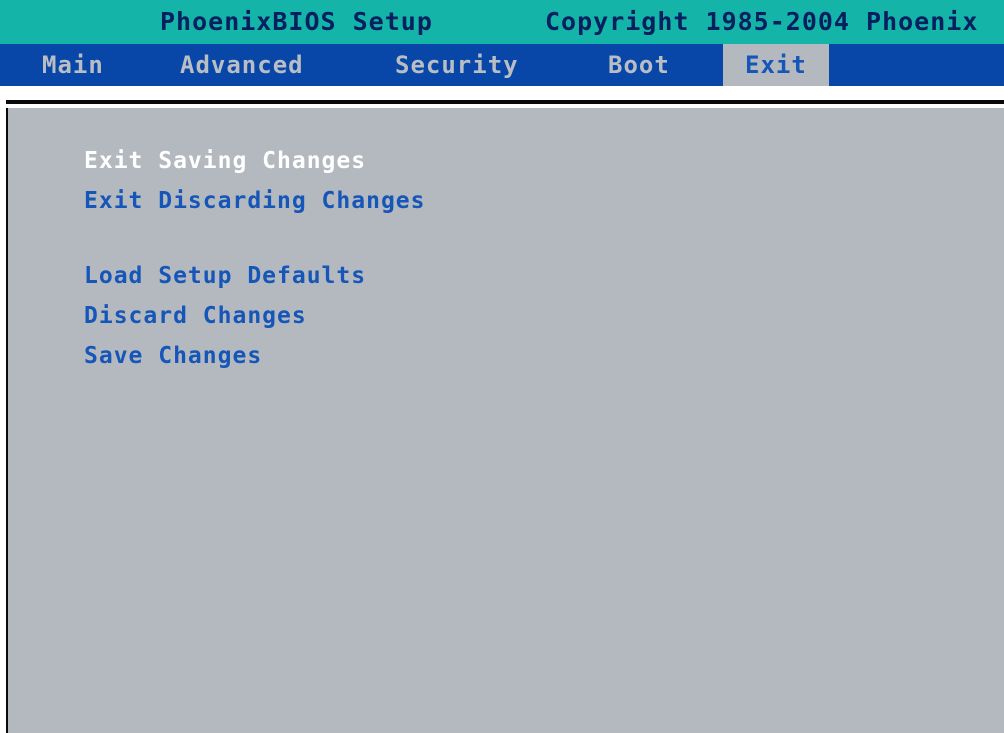  Describe the element at coordinates (242, 65) in the screenshot. I see `tab-advanced: Advanced` at that location.